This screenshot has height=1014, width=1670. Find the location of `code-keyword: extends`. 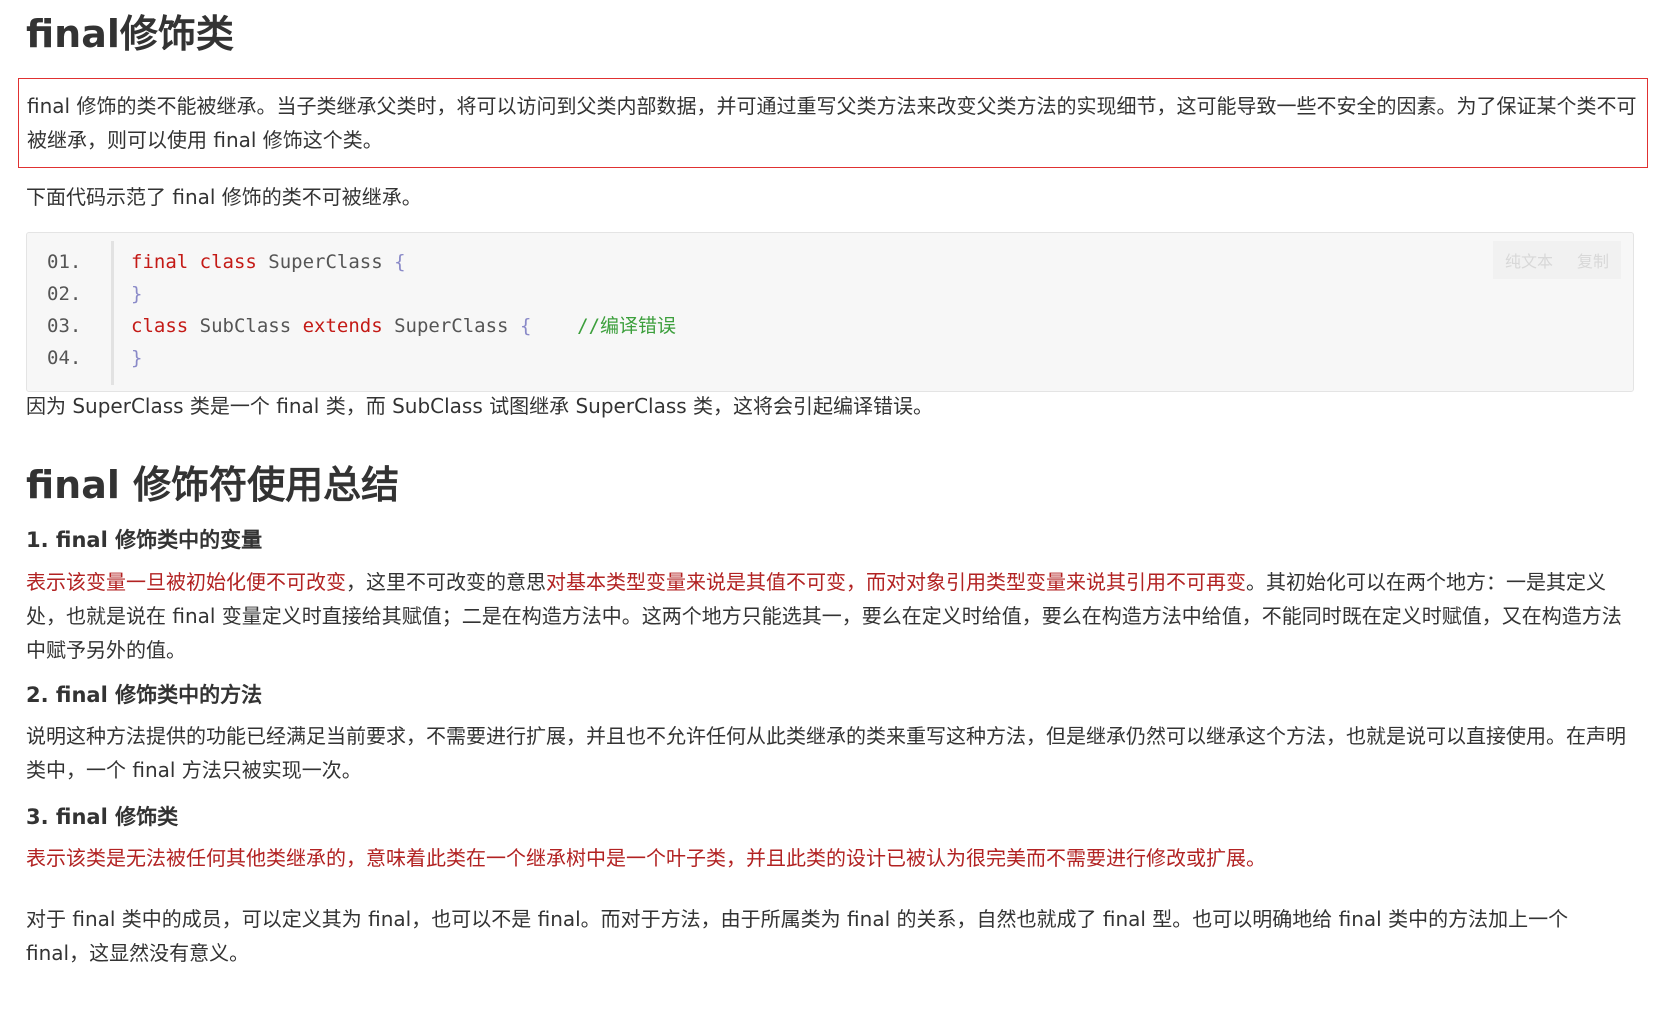

code-keyword: extends is located at coordinates (342, 326).